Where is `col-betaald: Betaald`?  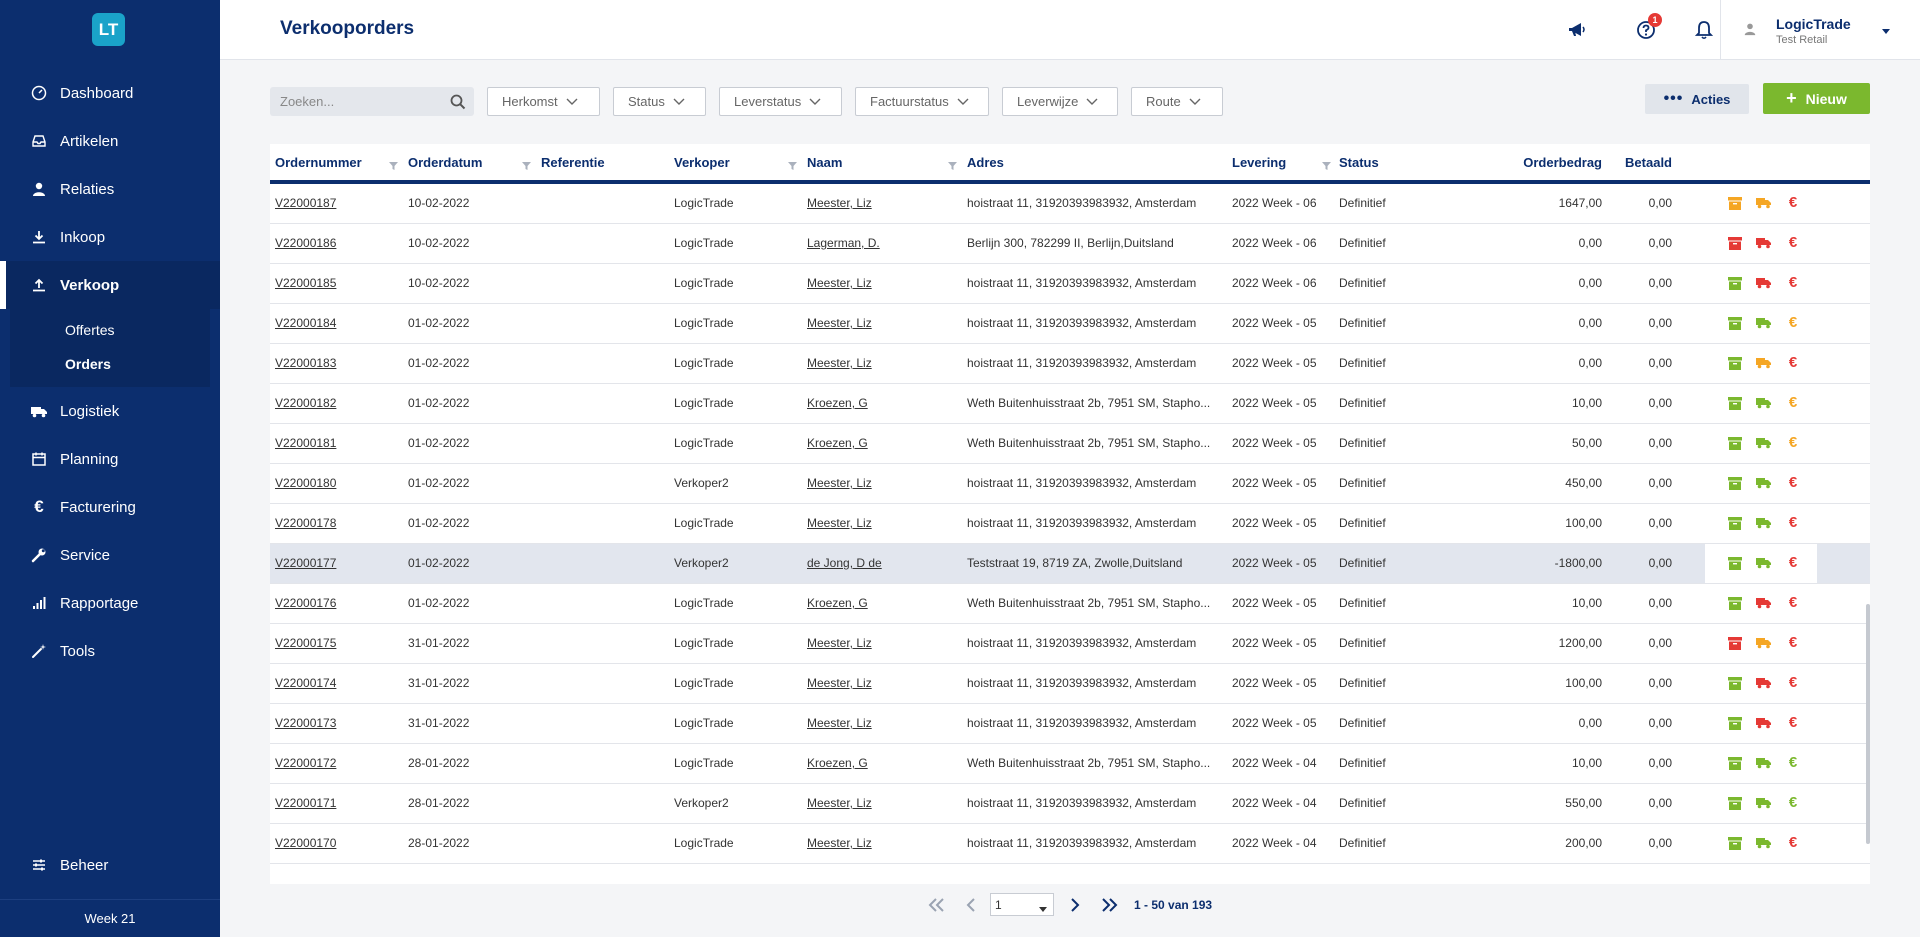
col-betaald: Betaald is located at coordinates (1642, 162).